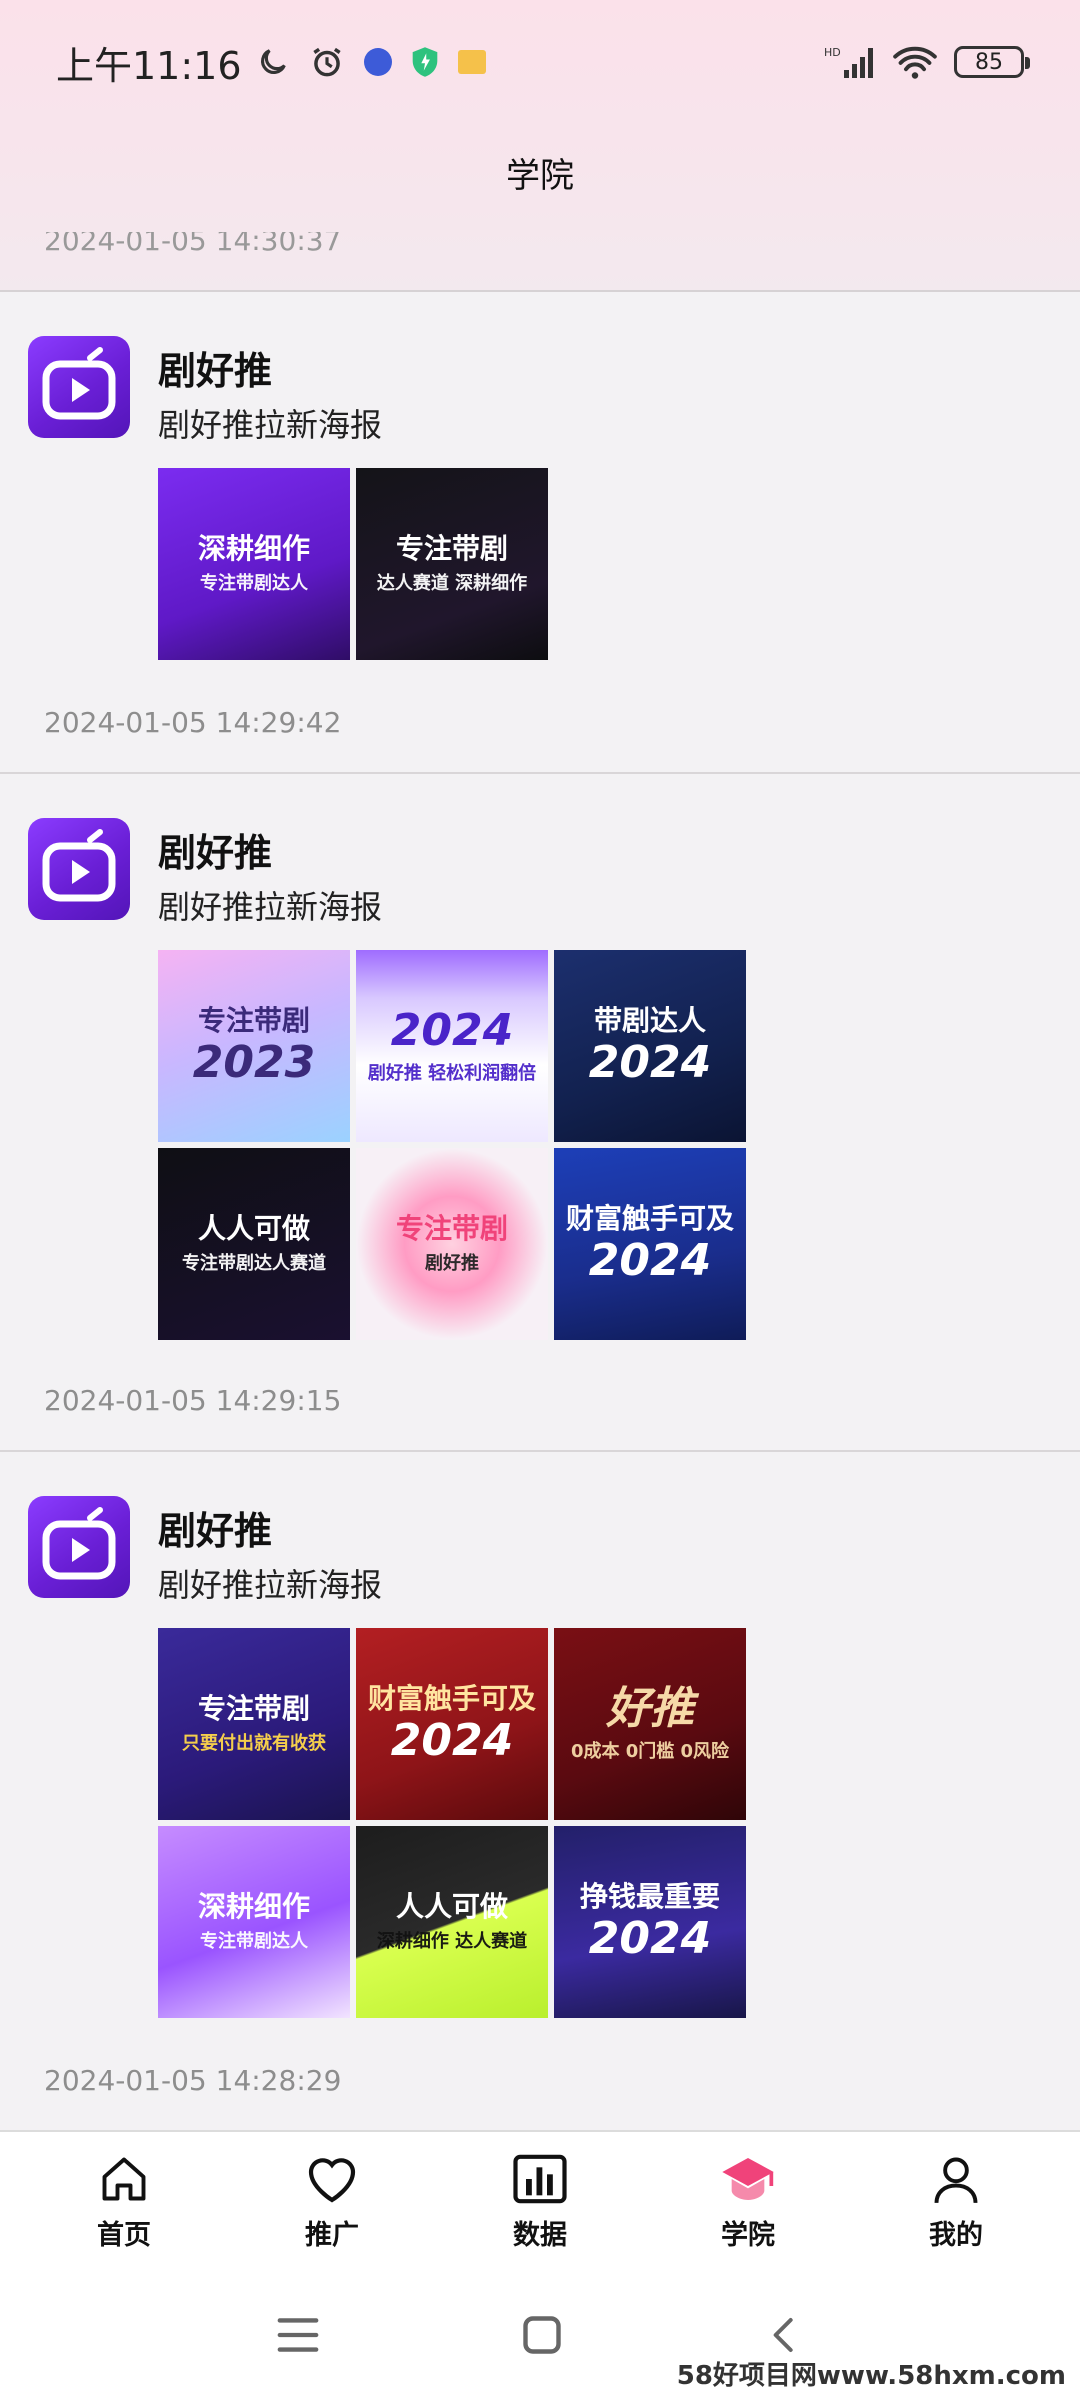 This screenshot has width=1080, height=2400. I want to click on tab-label: 数据, so click(540, 2235).